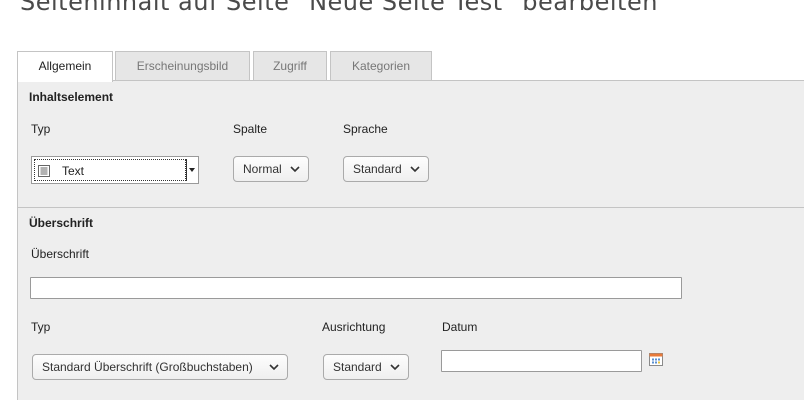 Image resolution: width=804 pixels, height=400 pixels. I want to click on content-type-select: Text, so click(115, 170).